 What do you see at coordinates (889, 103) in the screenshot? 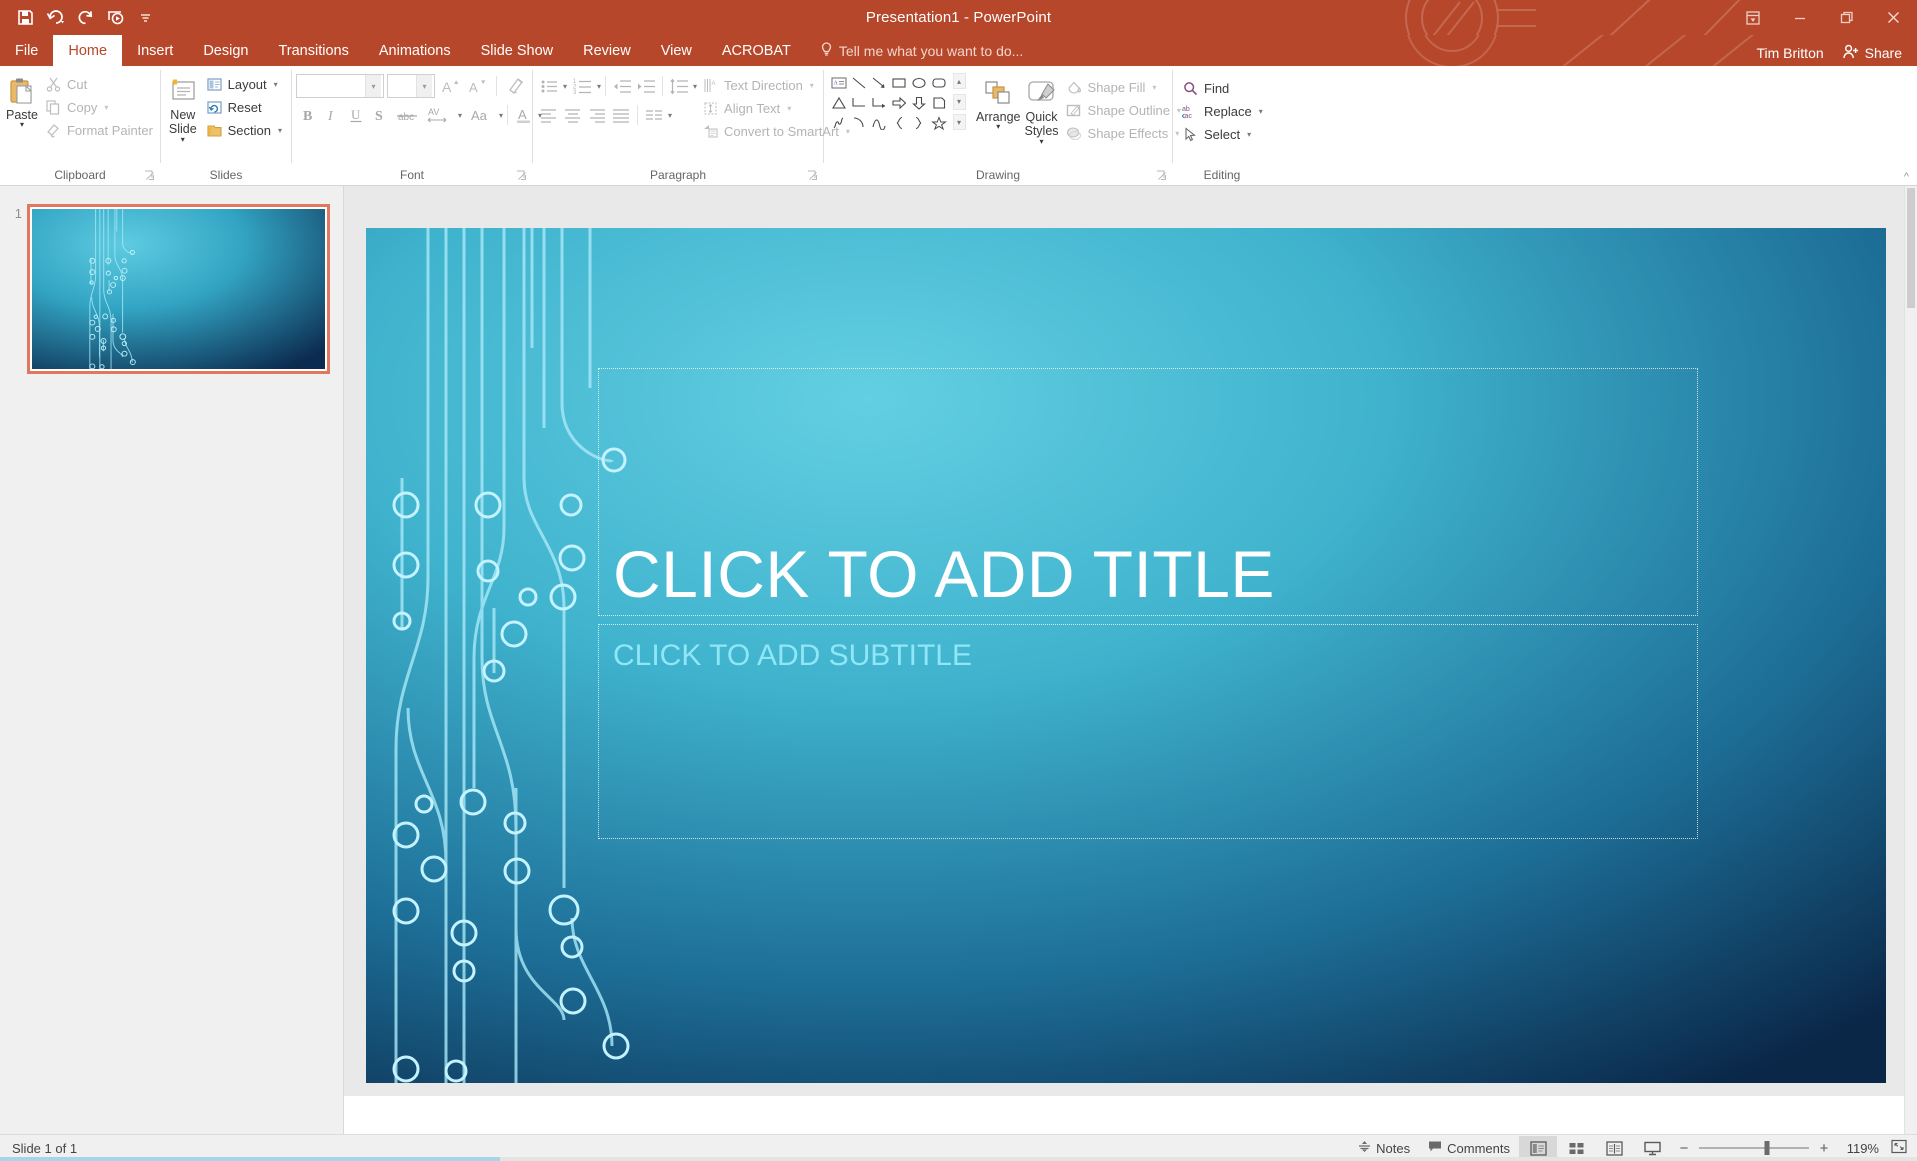
I see `shapes-grid: A` at bounding box center [889, 103].